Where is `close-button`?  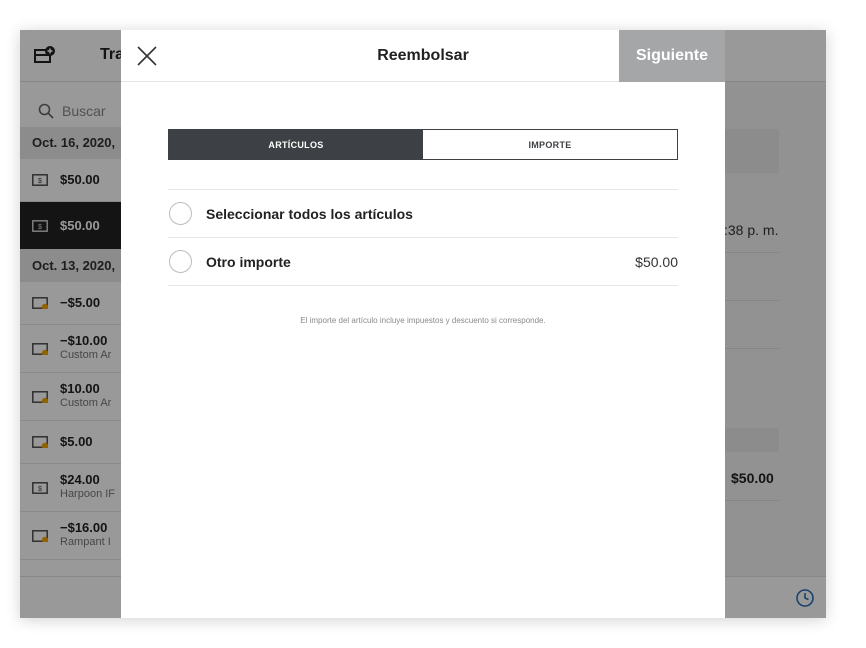 close-button is located at coordinates (147, 56).